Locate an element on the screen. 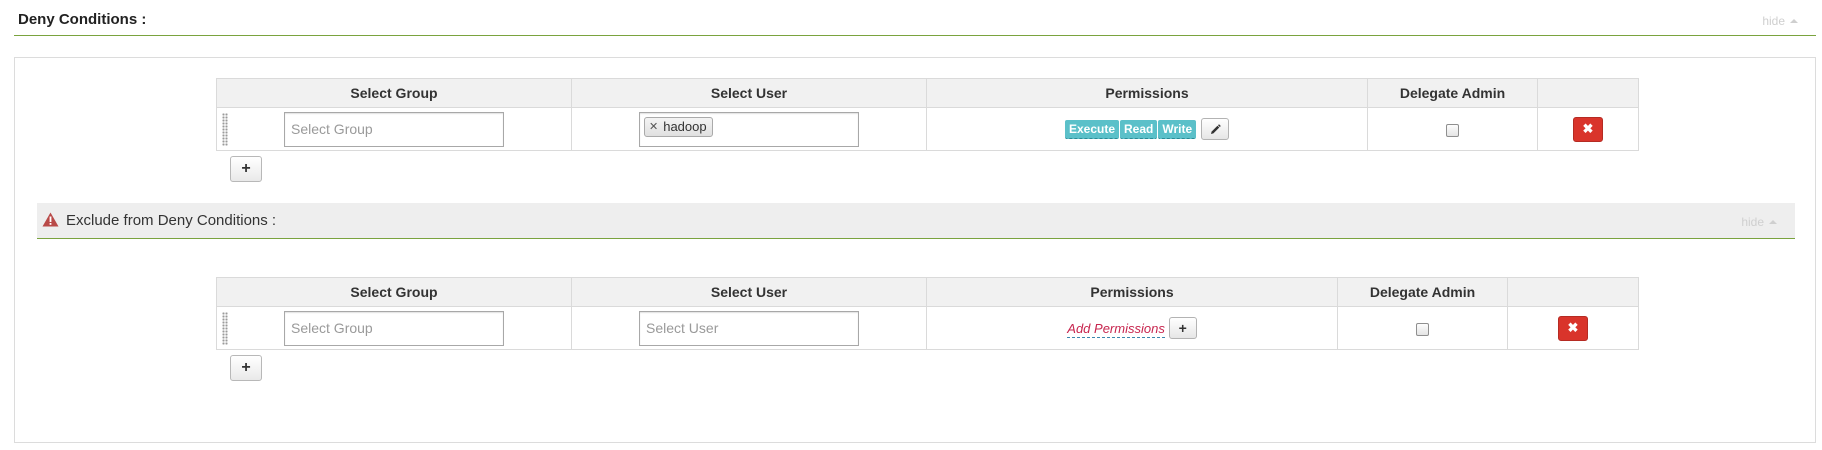 The height and width of the screenshot is (450, 1822). add-exclude-condition-button: + is located at coordinates (246, 368).